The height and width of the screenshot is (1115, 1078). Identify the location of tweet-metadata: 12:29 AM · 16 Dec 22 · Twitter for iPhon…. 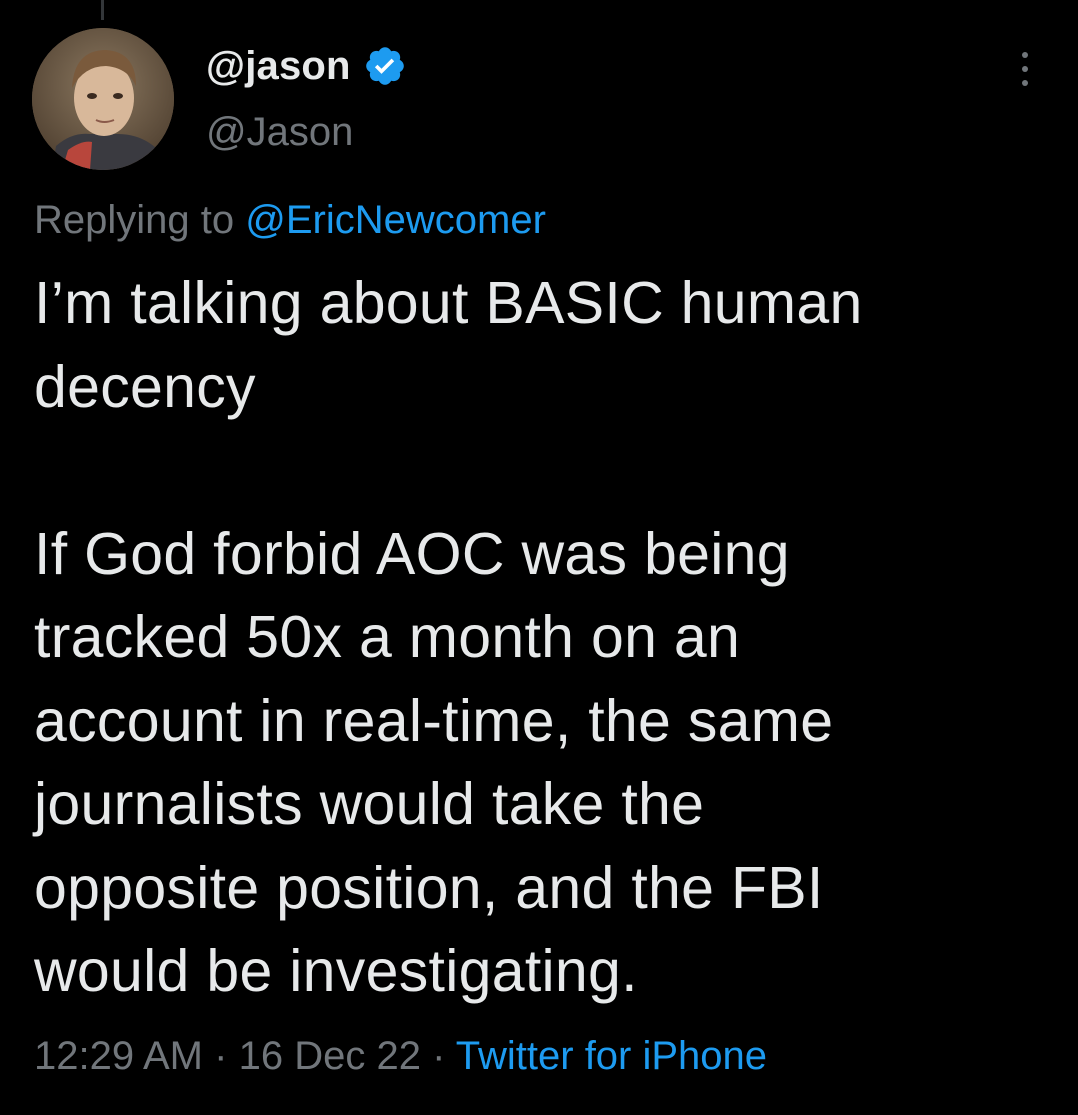
(400, 1056).